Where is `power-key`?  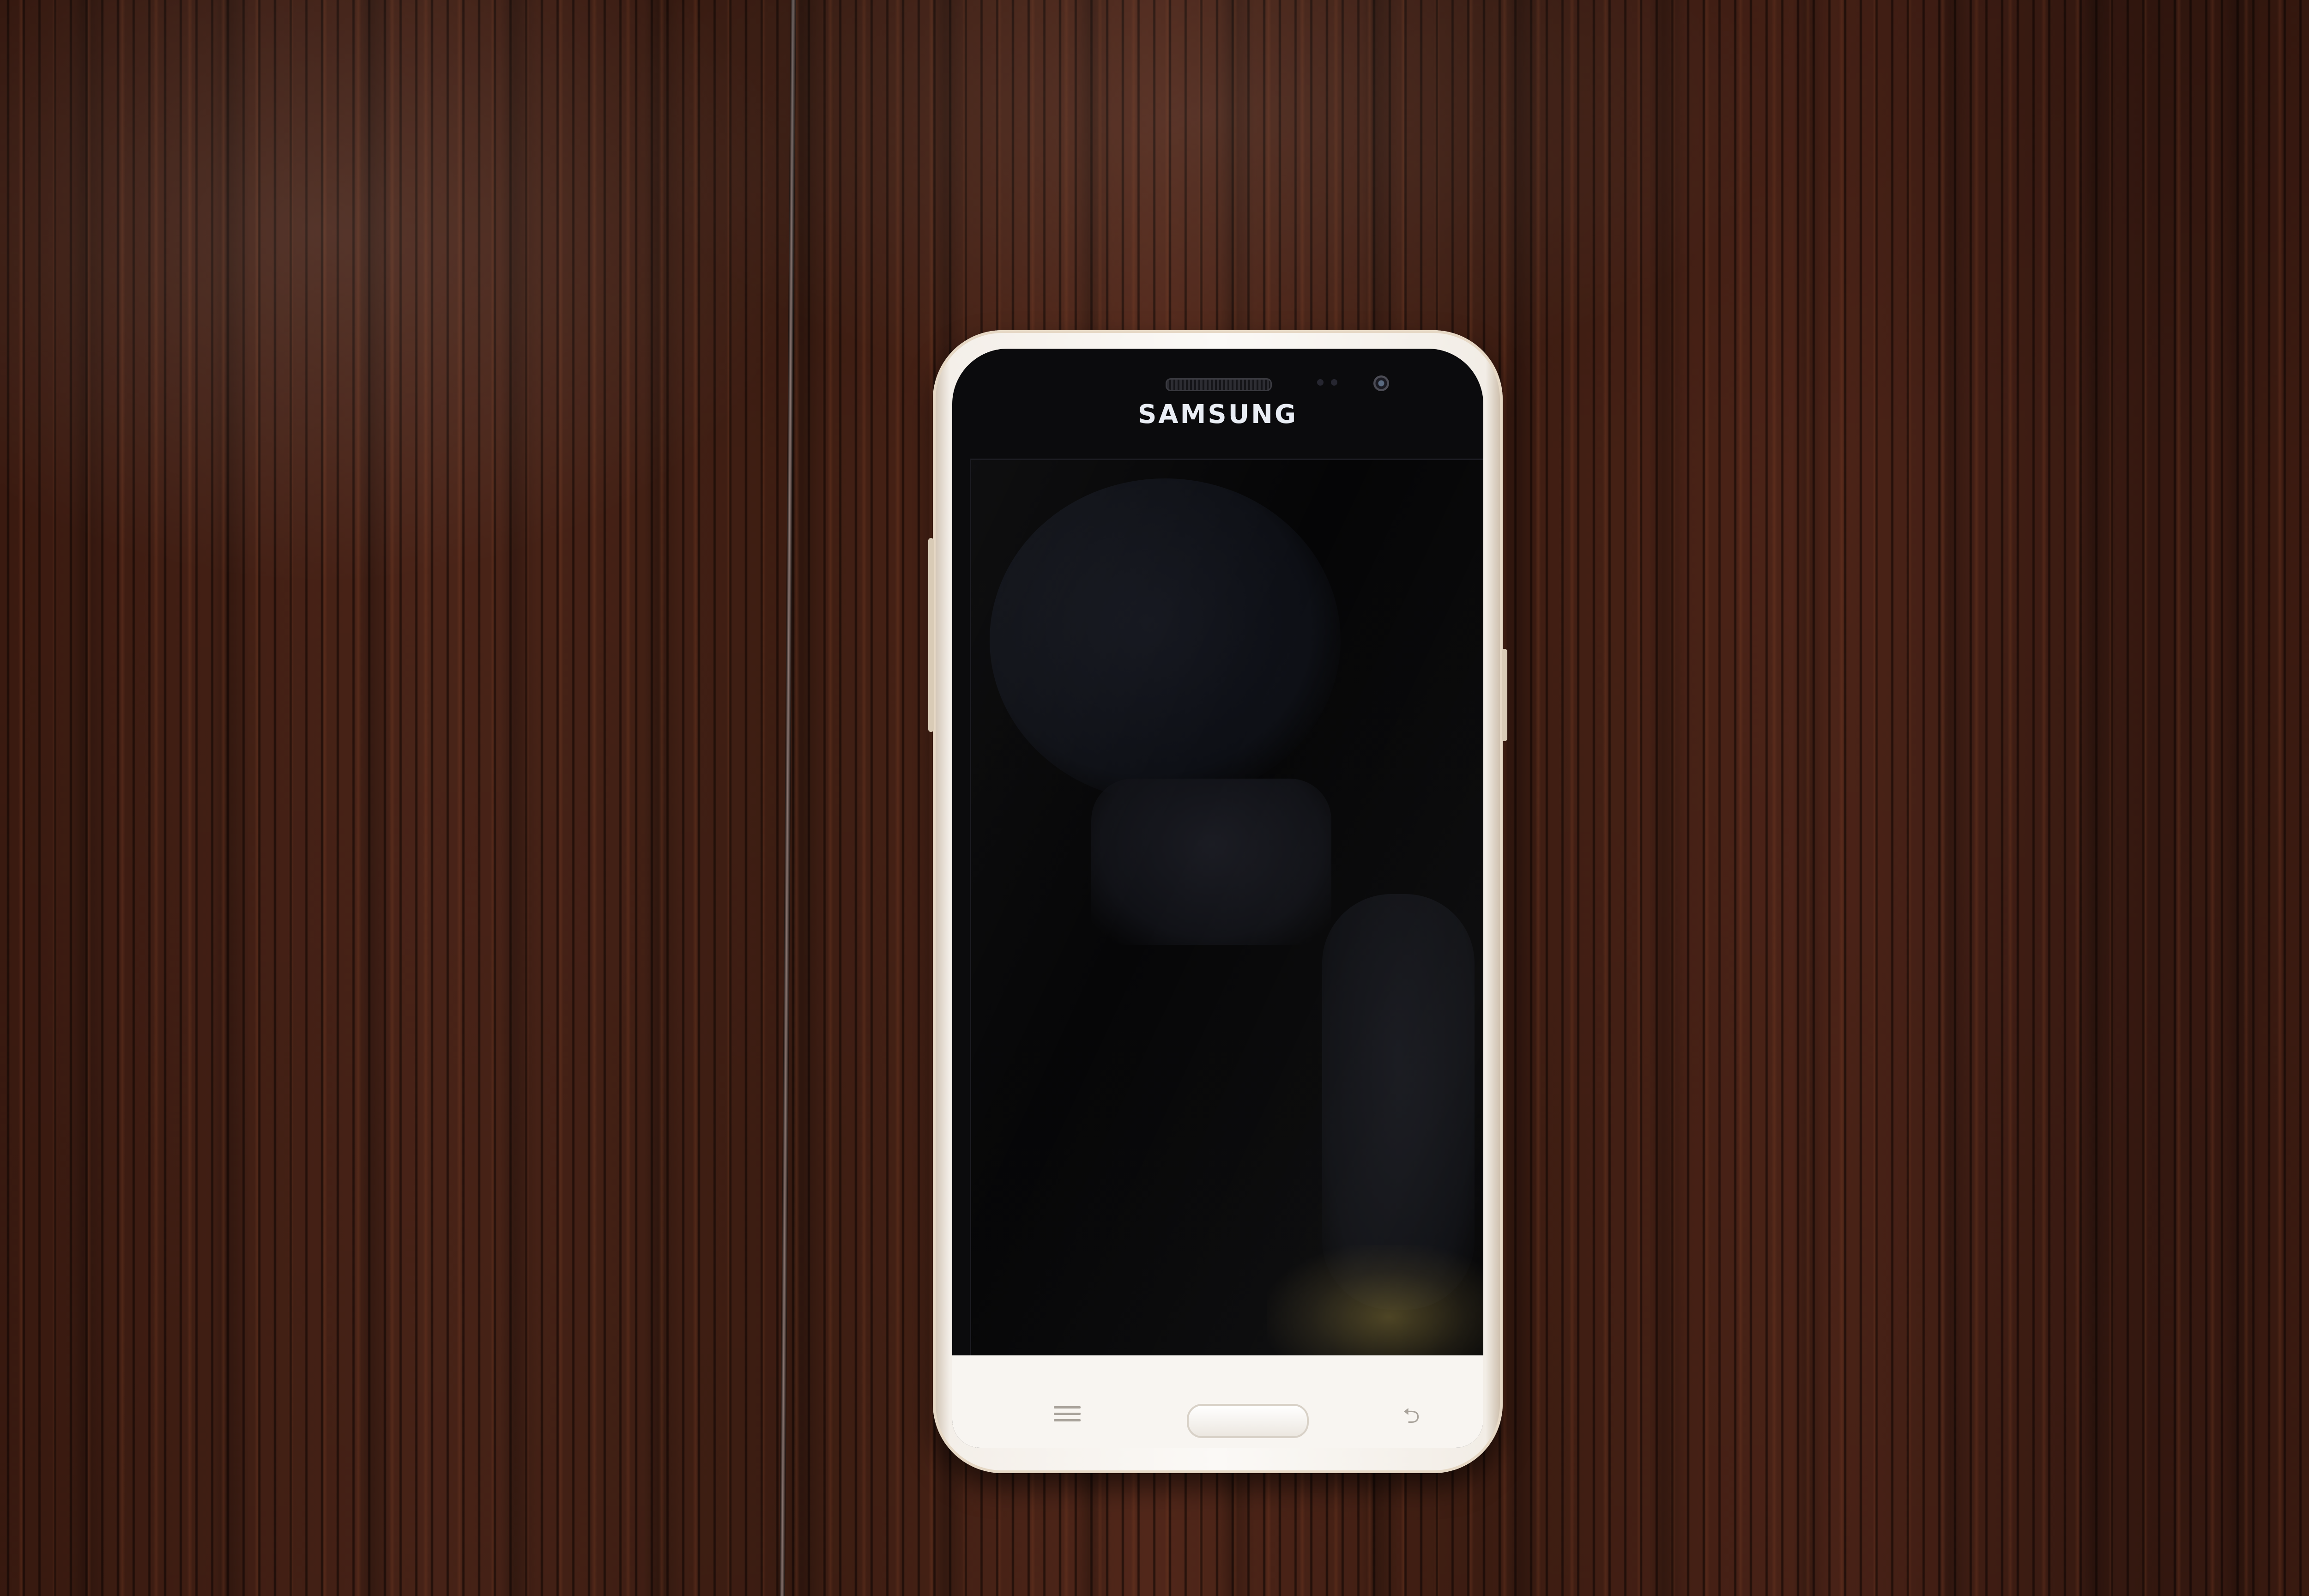 power-key is located at coordinates (1504, 695).